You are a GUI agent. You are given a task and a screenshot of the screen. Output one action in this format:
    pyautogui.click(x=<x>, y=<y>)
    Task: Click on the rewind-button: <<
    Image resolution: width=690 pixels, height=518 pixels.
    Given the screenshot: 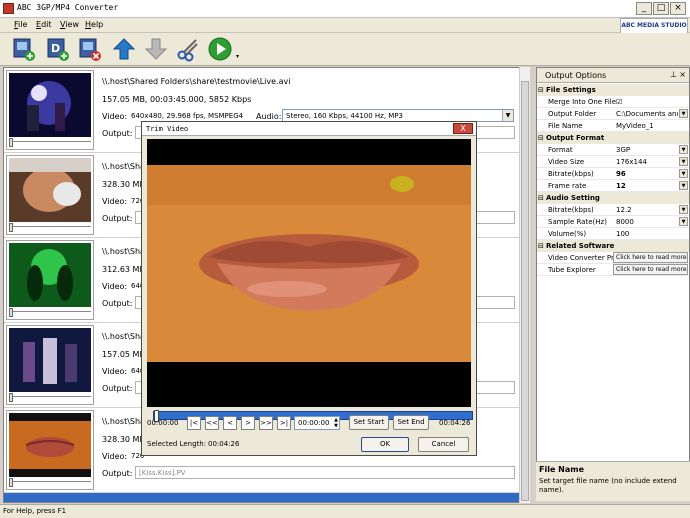 What is the action you would take?
    pyautogui.click(x=212, y=423)
    